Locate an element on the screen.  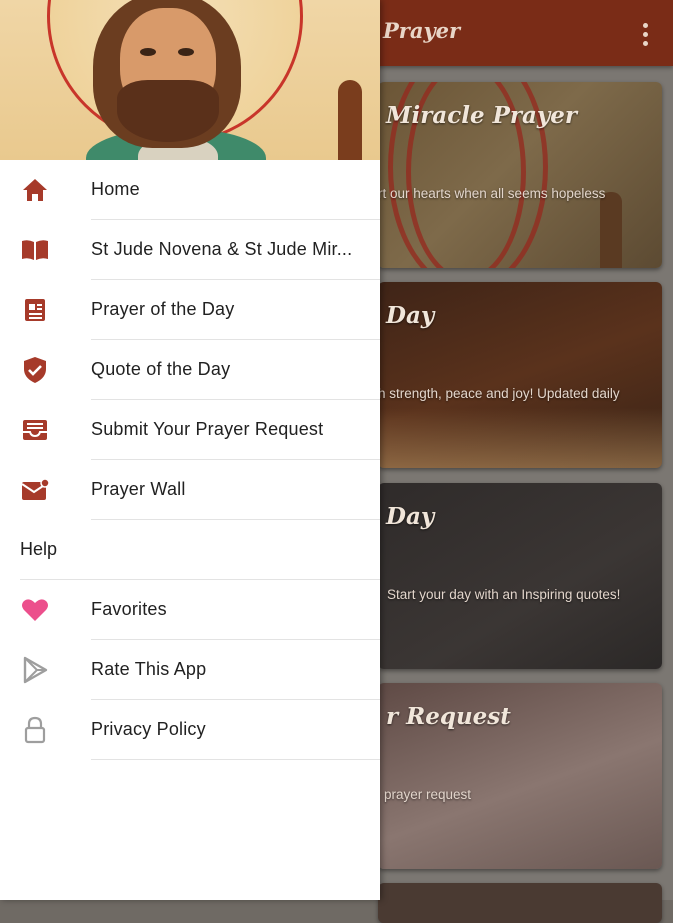
card-subtitle: prayer request is located at coordinates (428, 794).